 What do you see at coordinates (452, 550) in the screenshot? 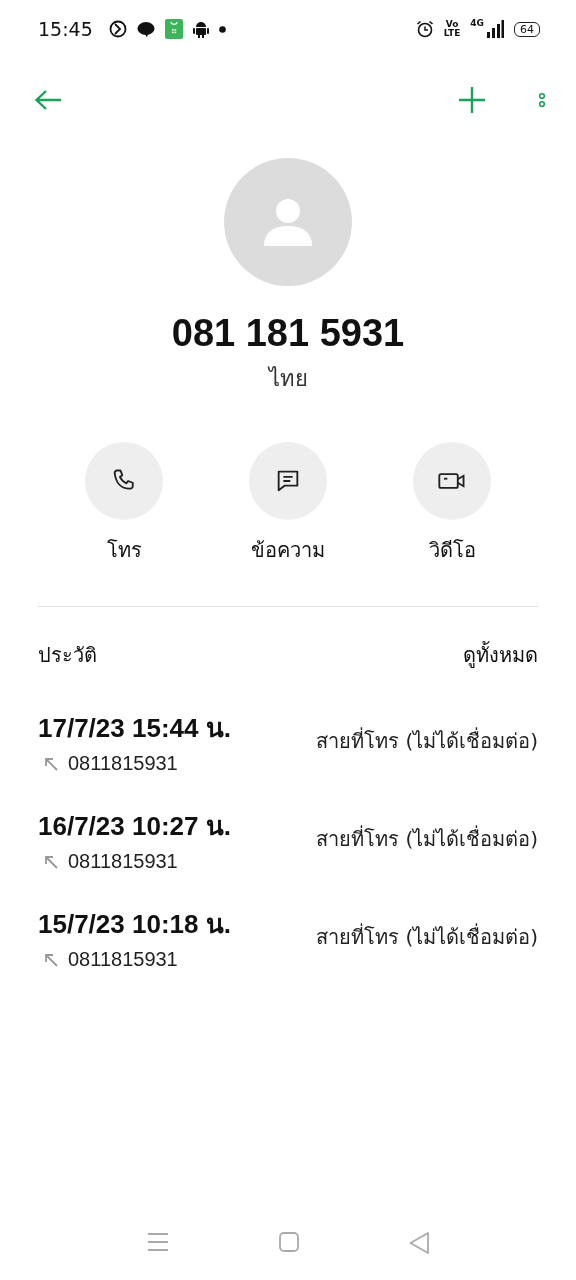
I see `action-label: วิดีโอ` at bounding box center [452, 550].